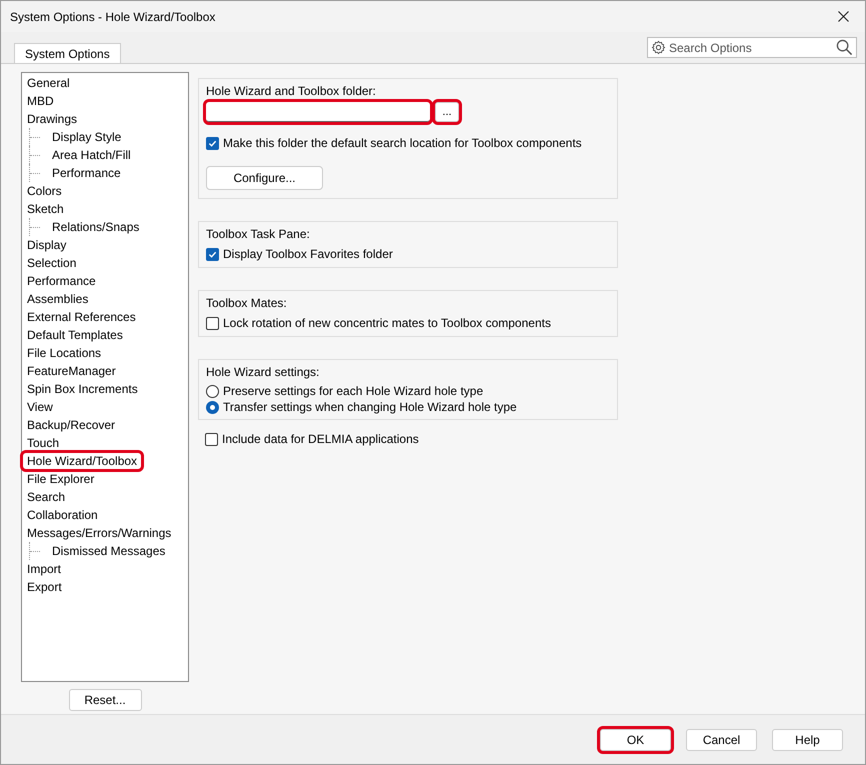  Describe the element at coordinates (71, 425) in the screenshot. I see `tree-item: Backup/Recover` at that location.